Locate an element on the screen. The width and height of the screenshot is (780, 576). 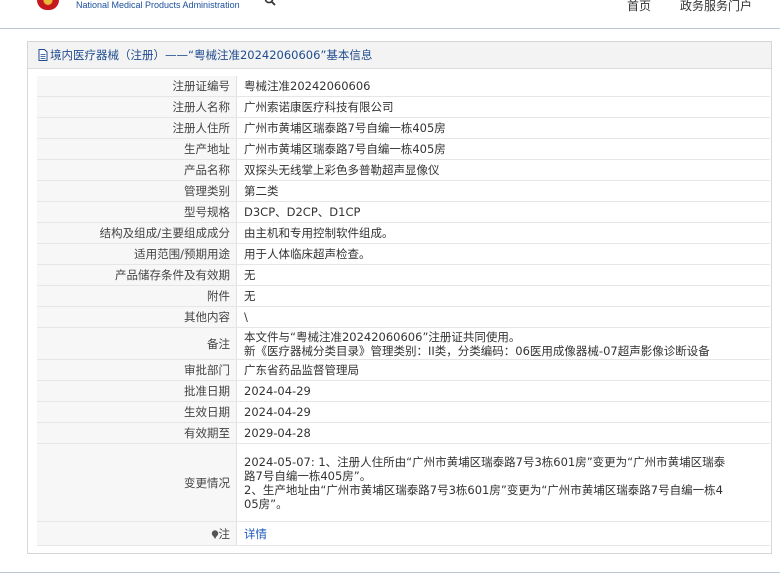
row-value-line: D3CP、D2CP、D1CP is located at coordinates (302, 212).